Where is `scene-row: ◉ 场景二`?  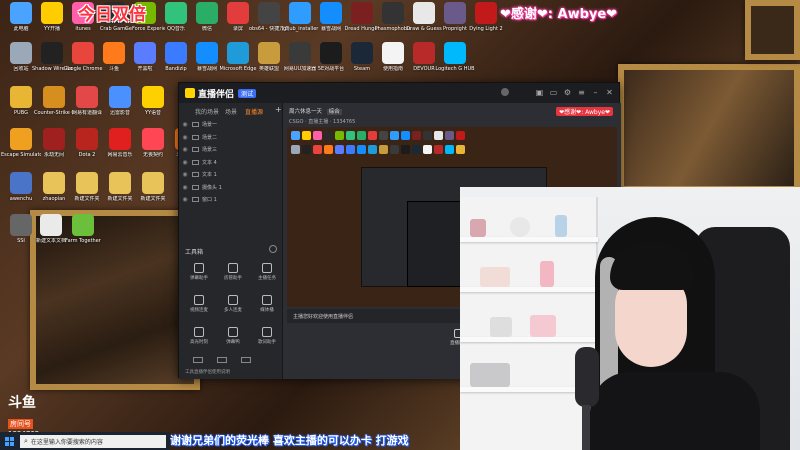
scene-row: ◉ 场景二 is located at coordinates (230, 137).